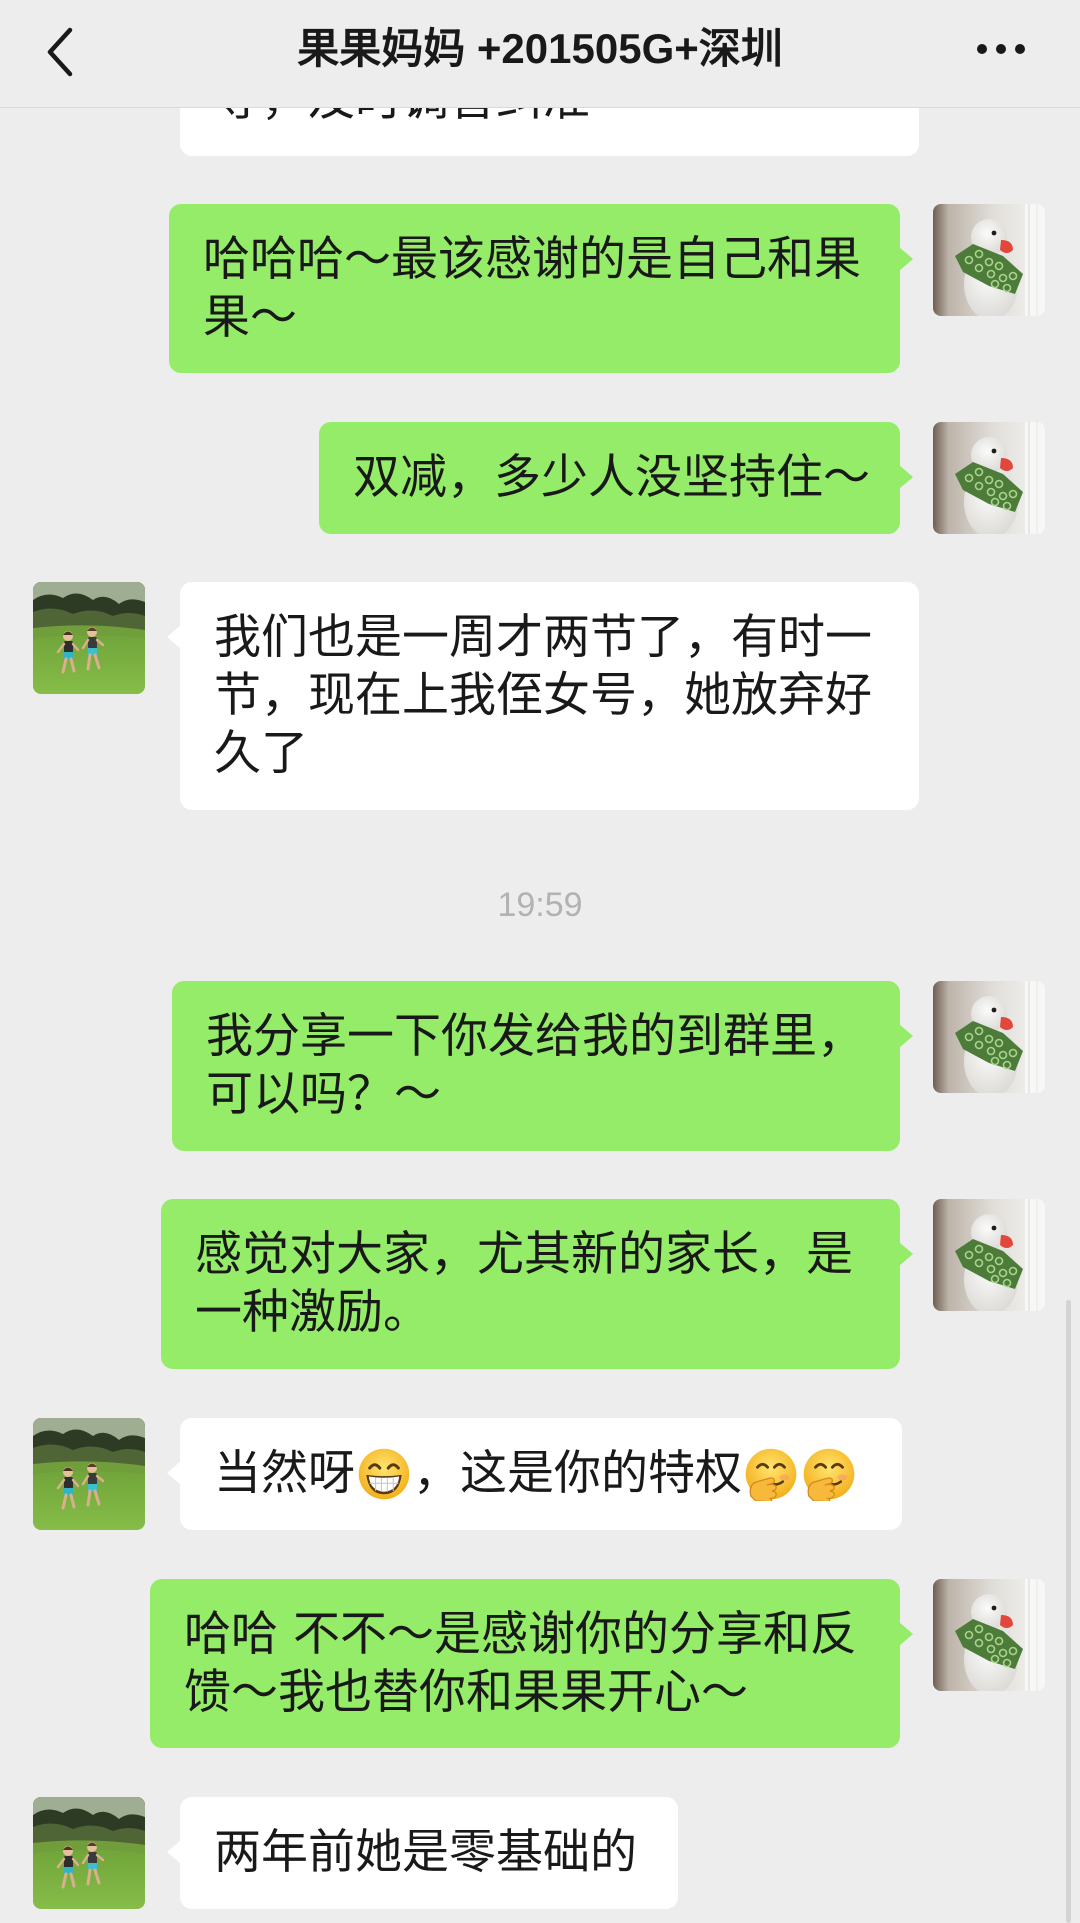 The height and width of the screenshot is (1923, 1080). What do you see at coordinates (312, 1312) in the screenshot?
I see `message-line: 一种激励。` at bounding box center [312, 1312].